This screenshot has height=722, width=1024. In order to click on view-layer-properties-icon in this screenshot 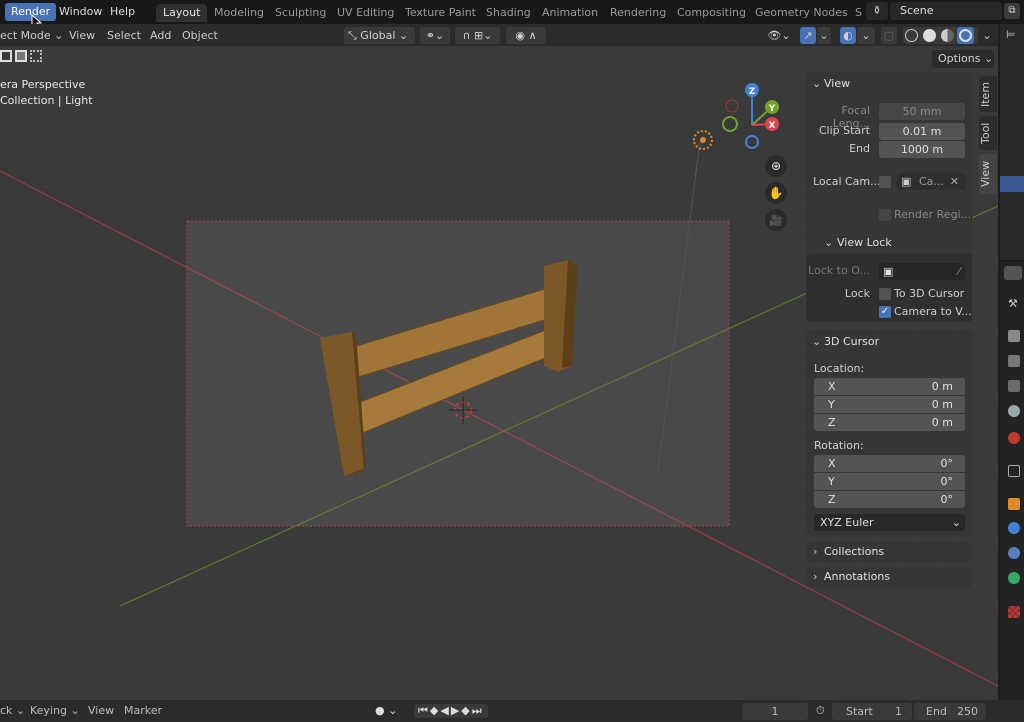, I will do `click(1014, 386)`.